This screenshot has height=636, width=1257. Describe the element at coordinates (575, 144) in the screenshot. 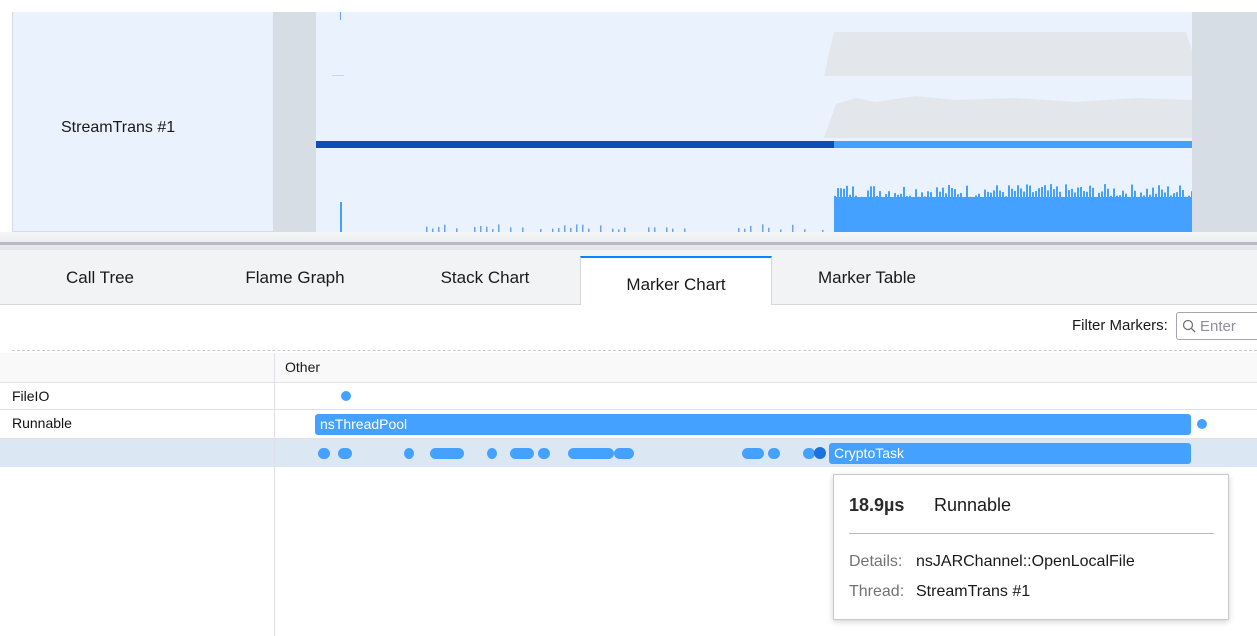

I see `track-line-dark` at that location.